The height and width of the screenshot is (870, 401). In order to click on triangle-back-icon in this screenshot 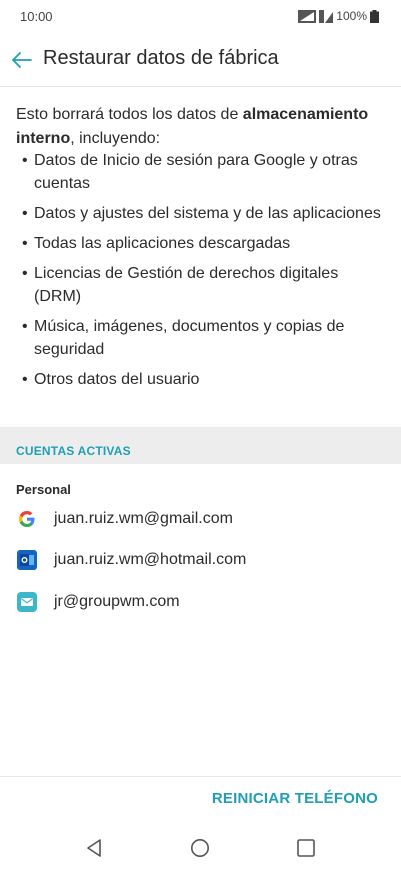, I will do `click(94, 848)`.